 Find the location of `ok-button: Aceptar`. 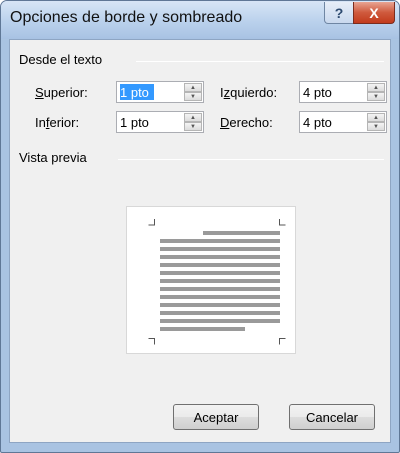

ok-button: Aceptar is located at coordinates (216, 417).